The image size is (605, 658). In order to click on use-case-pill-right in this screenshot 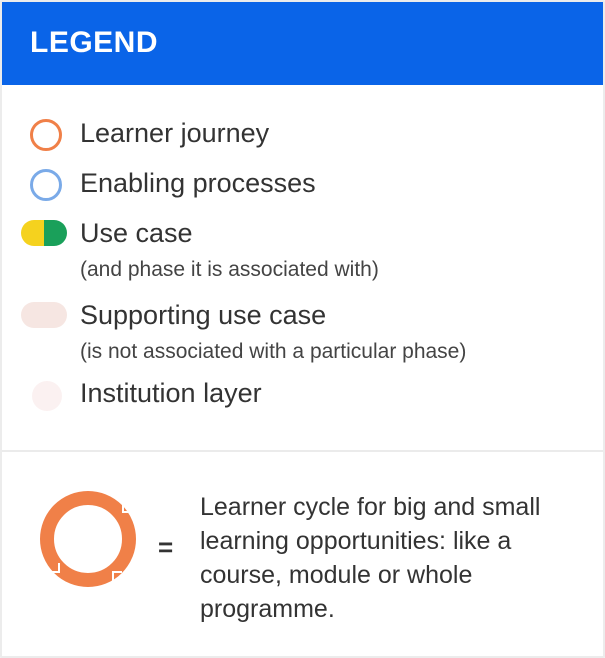, I will do `click(55, 233)`.